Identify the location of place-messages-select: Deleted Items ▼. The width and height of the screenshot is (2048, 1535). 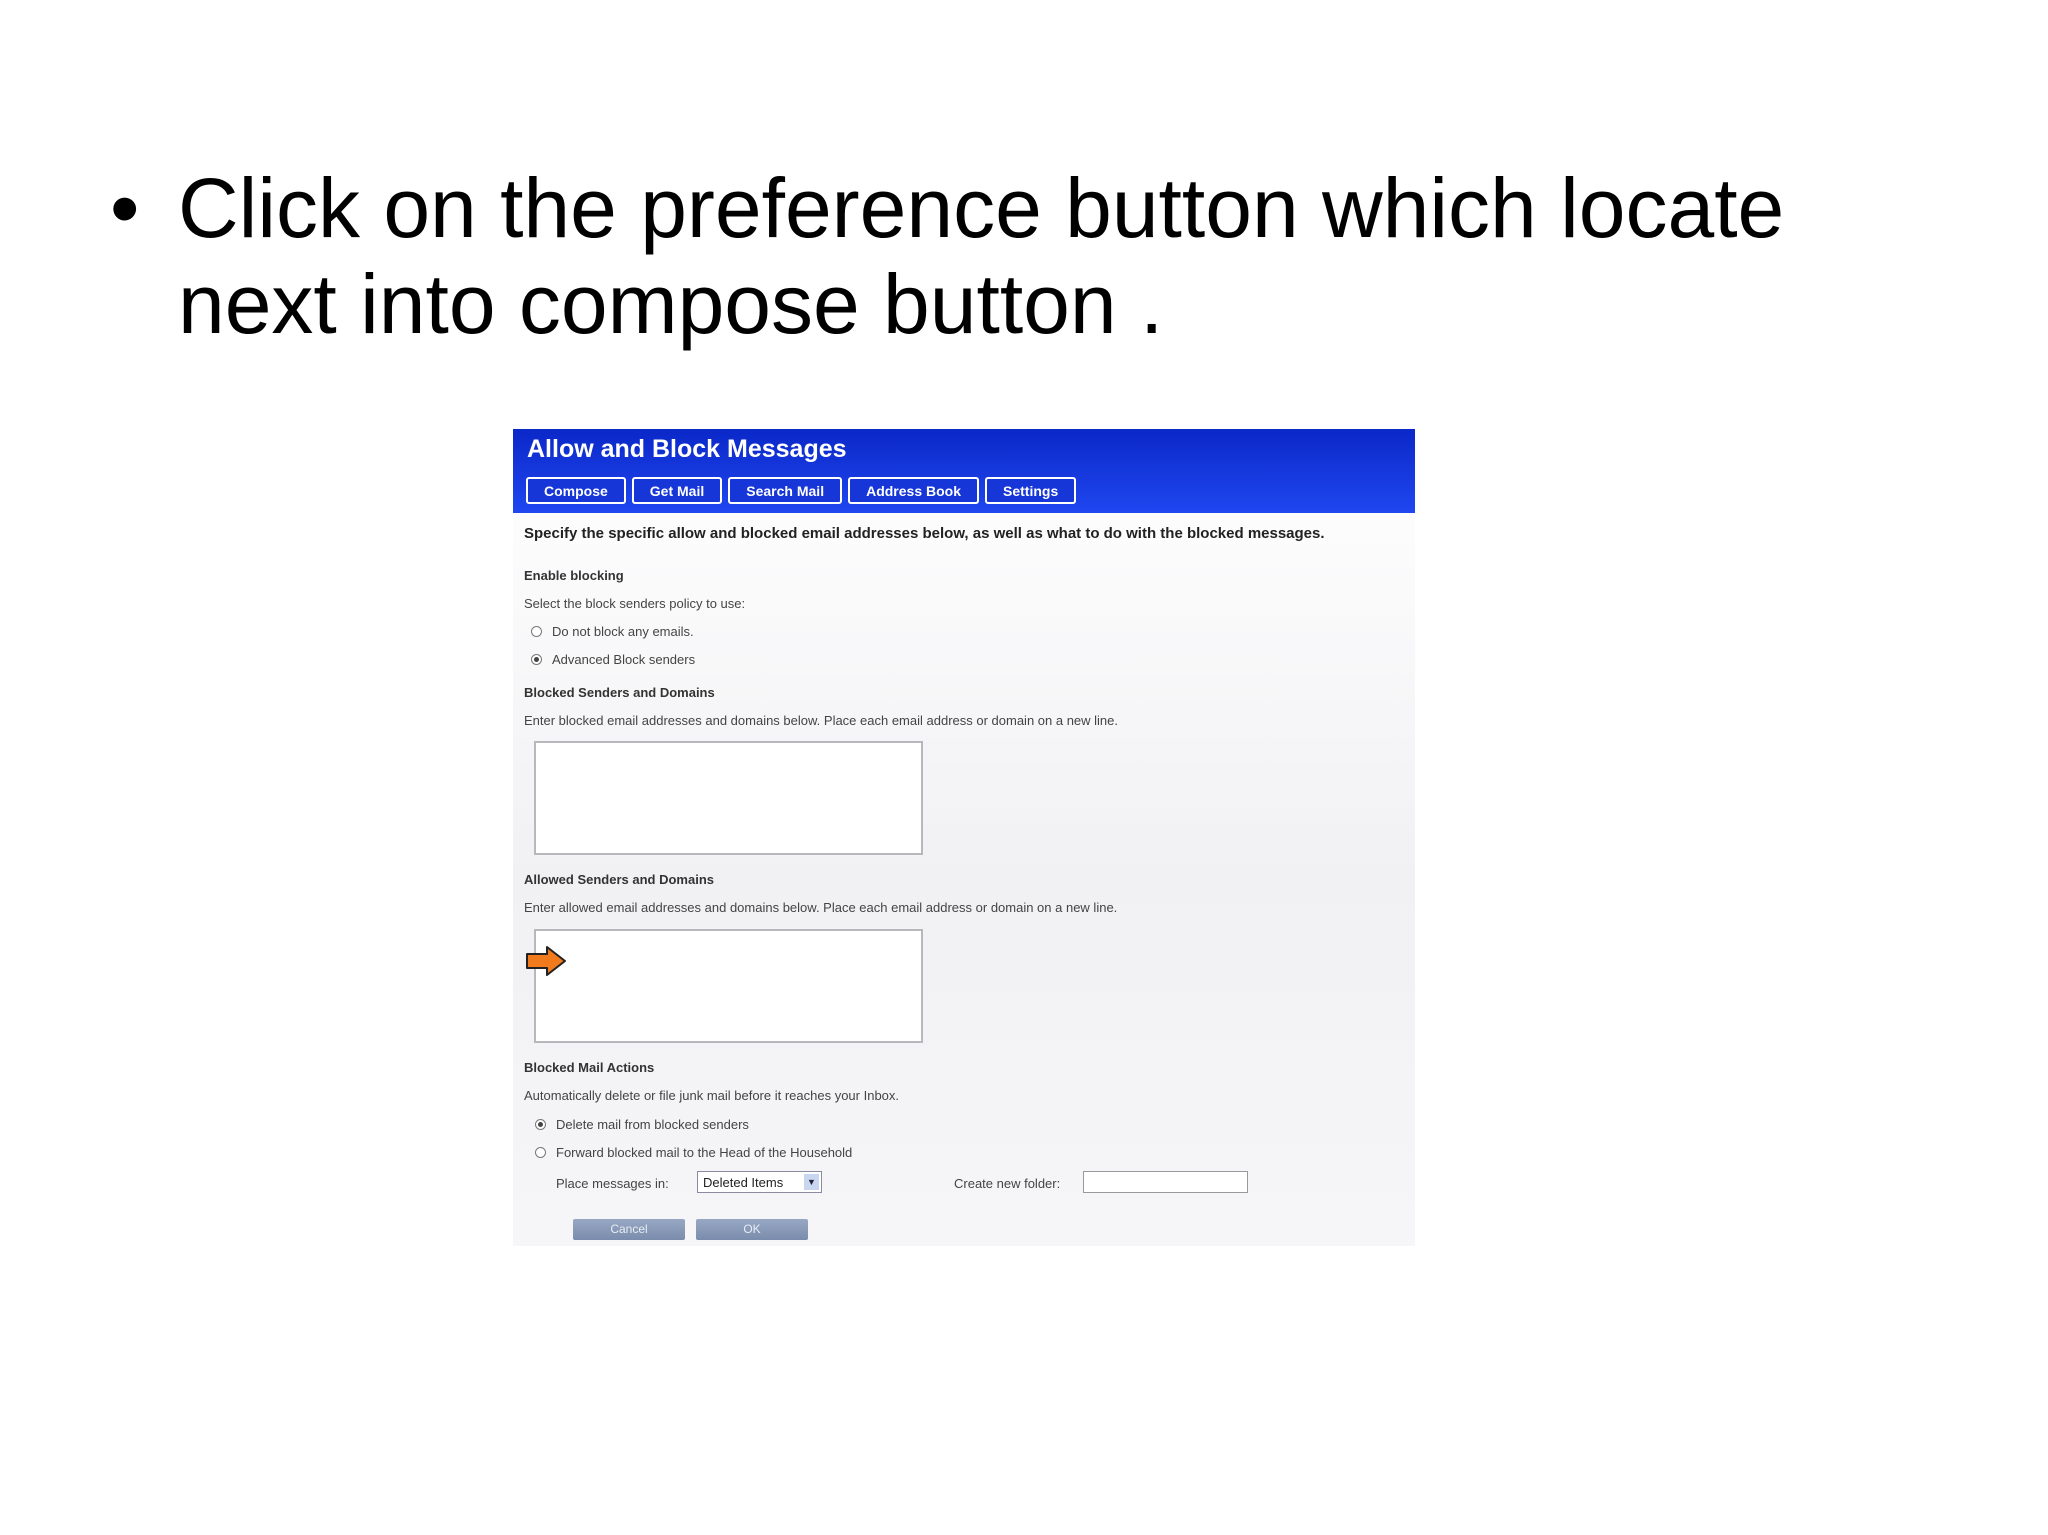
(759, 1182).